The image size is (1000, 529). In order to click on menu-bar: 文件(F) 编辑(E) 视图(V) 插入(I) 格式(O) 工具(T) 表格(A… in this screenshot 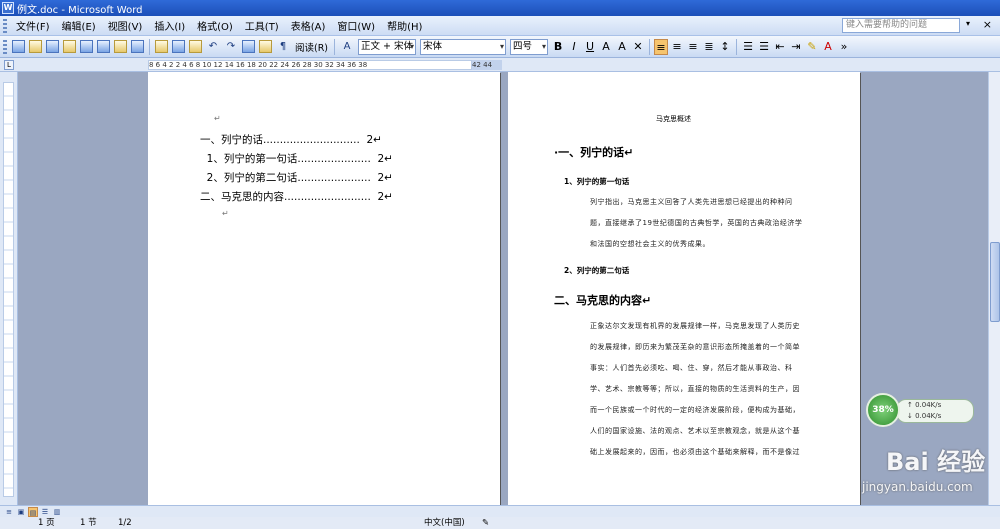, I will do `click(500, 26)`.